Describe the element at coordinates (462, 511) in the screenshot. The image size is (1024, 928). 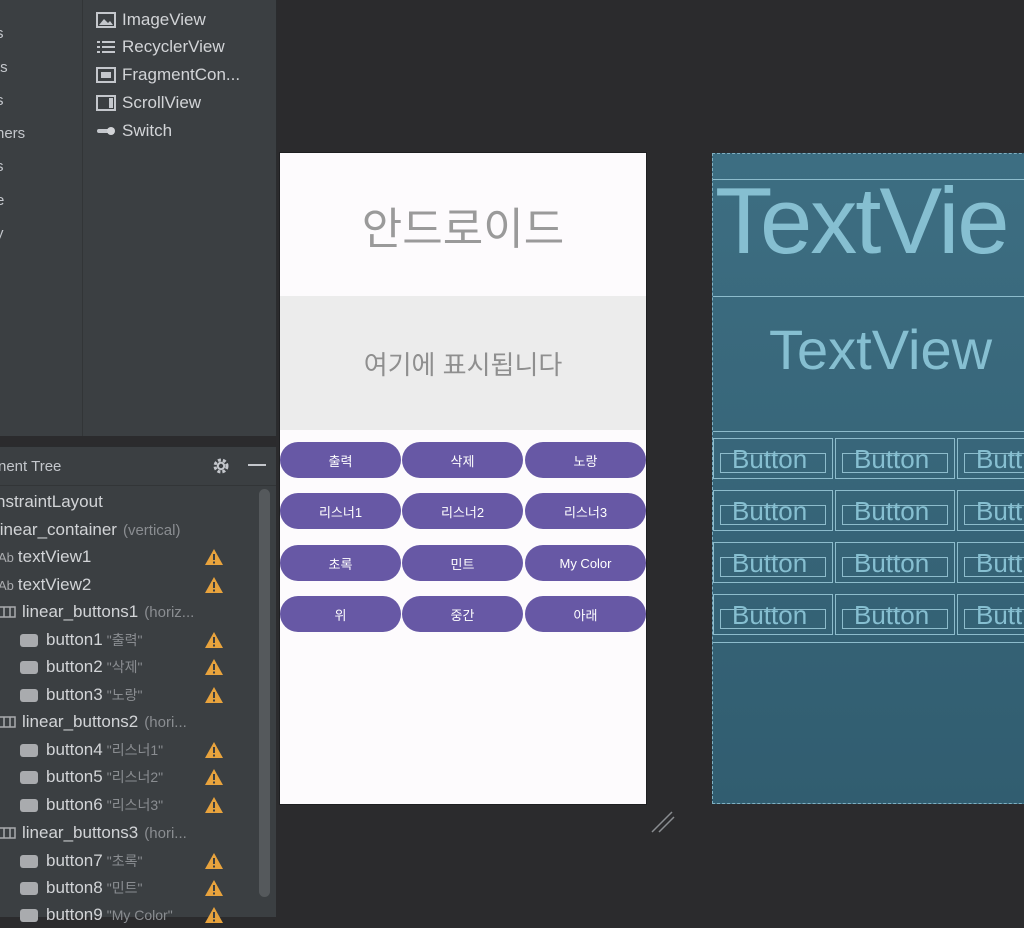
I see `preview-button-listener2: 리스너2` at that location.